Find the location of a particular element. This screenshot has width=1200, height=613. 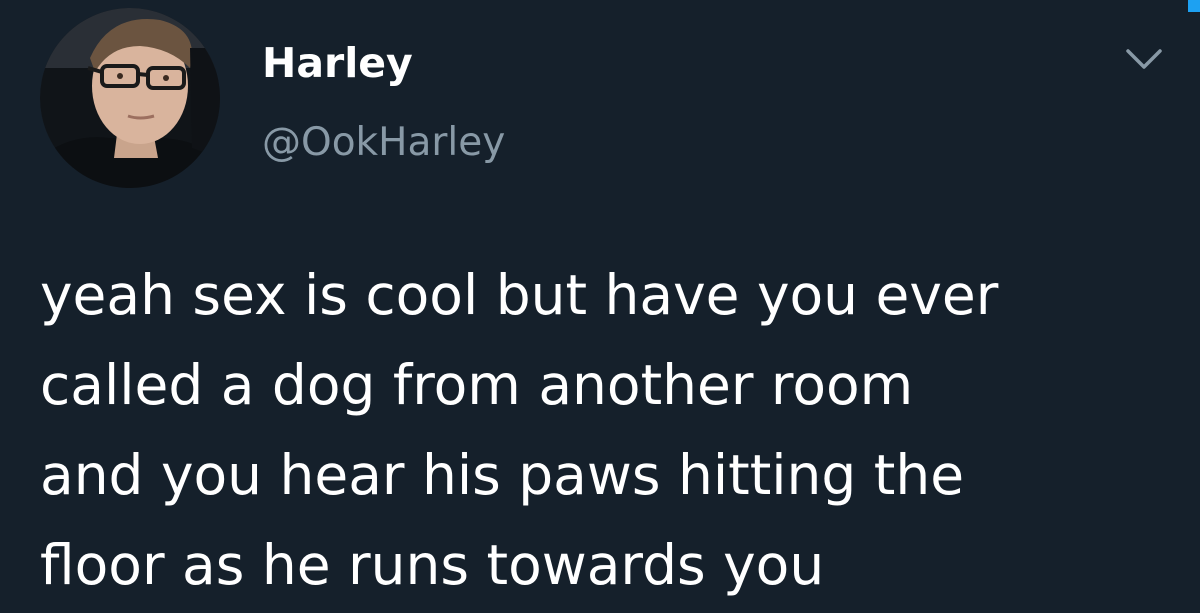

tweet-text-line: yeah sex is cool but have you ever is located at coordinates (519, 295).